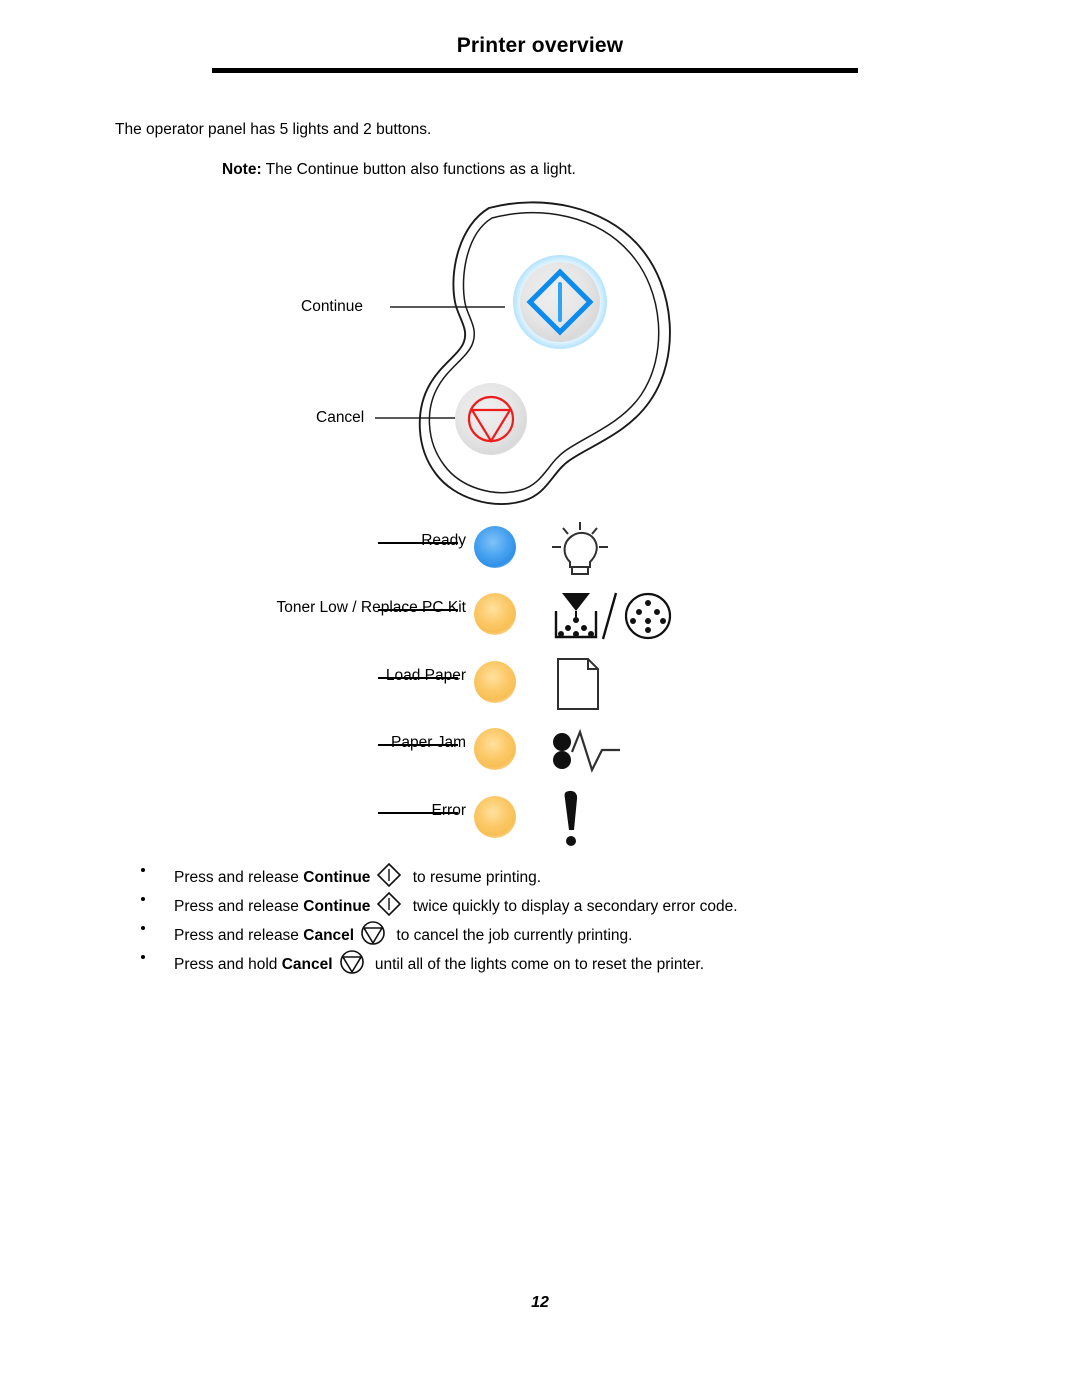 This screenshot has width=1080, height=1397. I want to click on leader-line-load-paper, so click(418, 678).